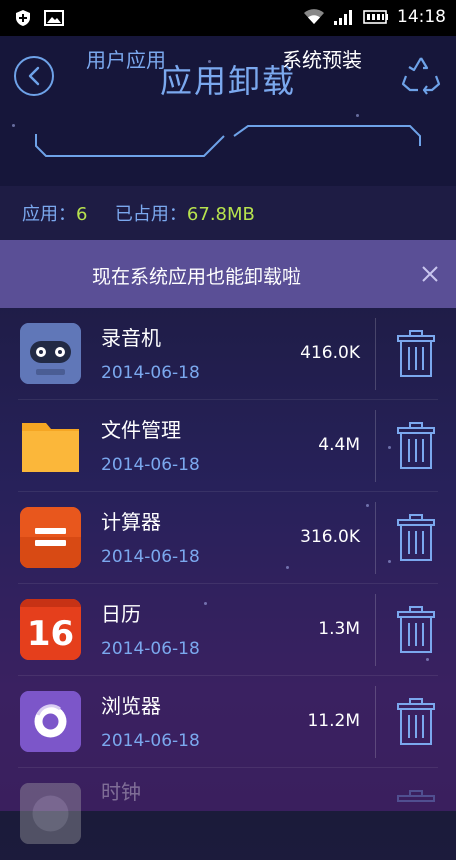 This screenshot has height=860, width=456. I want to click on battery-icon, so click(375, 17).